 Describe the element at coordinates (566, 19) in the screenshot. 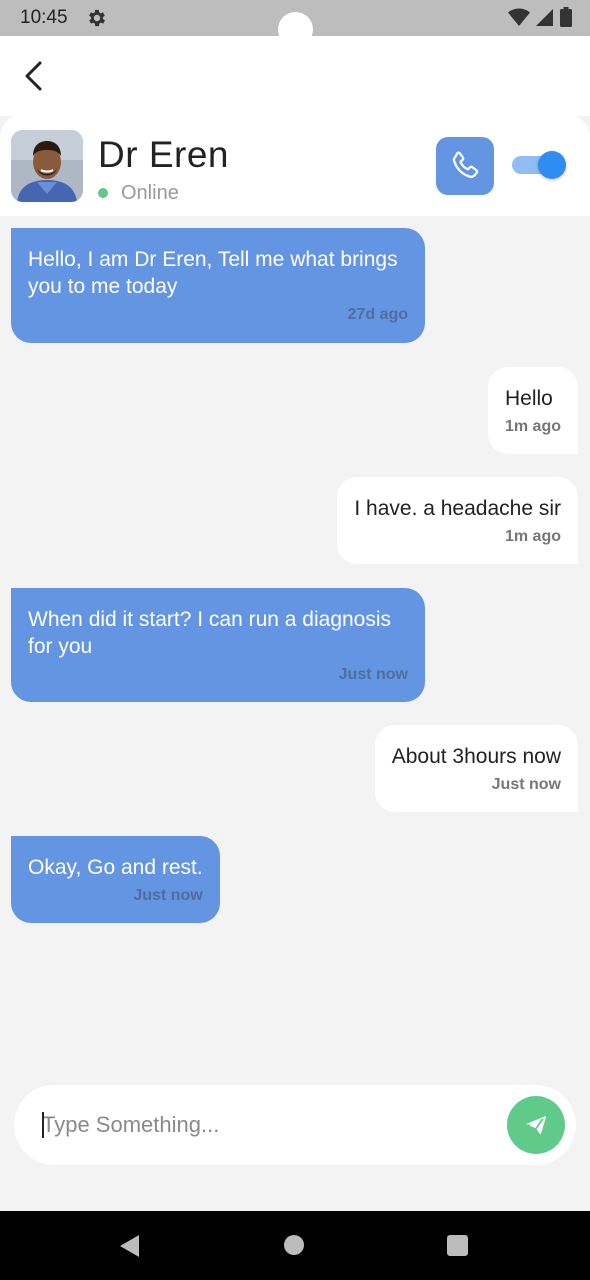

I see `battery-icon` at that location.